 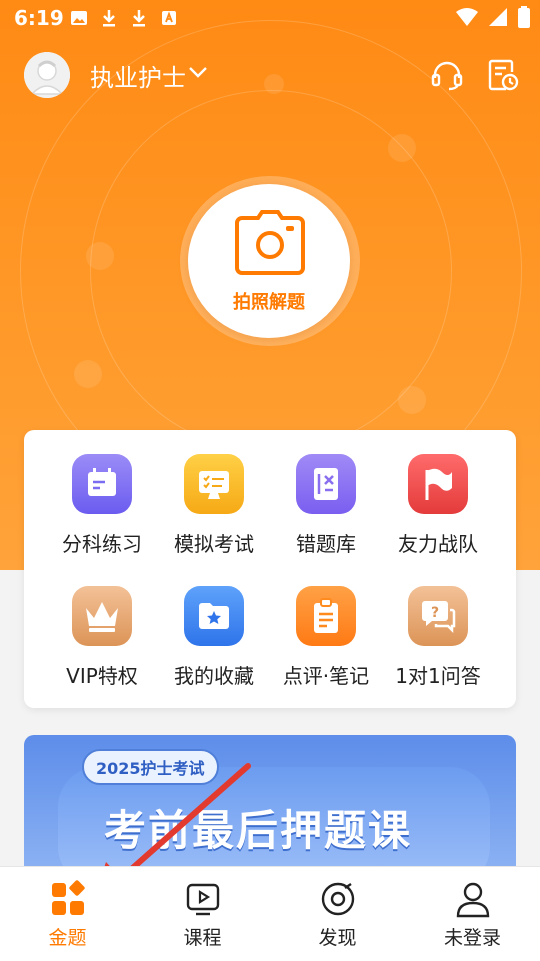 What do you see at coordinates (438, 484) in the screenshot?
I see `flag-icon` at bounding box center [438, 484].